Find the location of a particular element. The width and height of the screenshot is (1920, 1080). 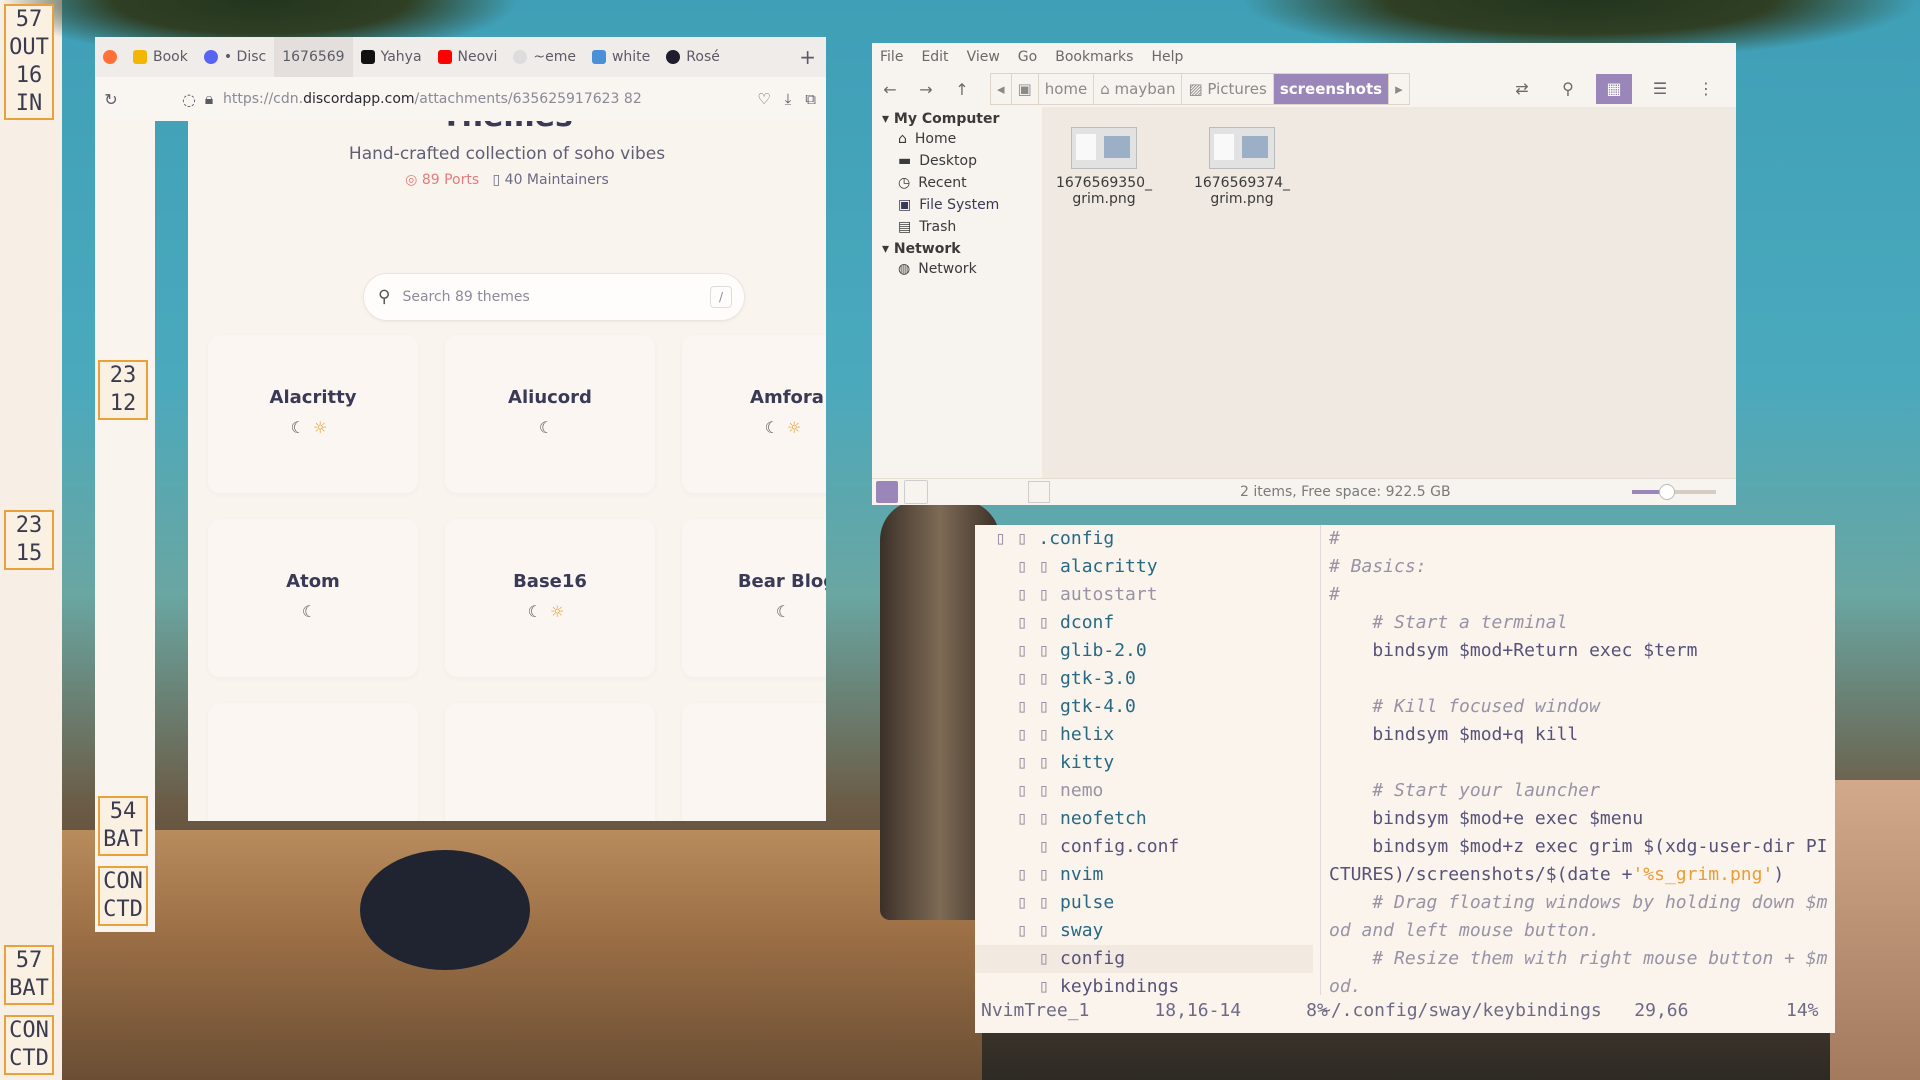

compact-view-button: ⋮ is located at coordinates (1706, 89).